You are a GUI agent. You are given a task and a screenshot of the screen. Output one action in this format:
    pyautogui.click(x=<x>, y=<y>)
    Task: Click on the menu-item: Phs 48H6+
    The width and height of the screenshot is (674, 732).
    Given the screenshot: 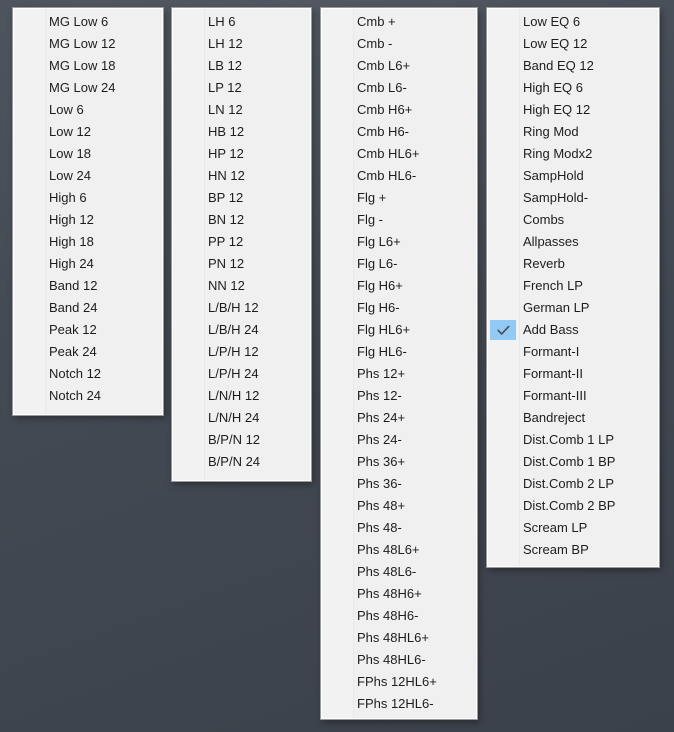 What is the action you would take?
    pyautogui.click(x=399, y=594)
    